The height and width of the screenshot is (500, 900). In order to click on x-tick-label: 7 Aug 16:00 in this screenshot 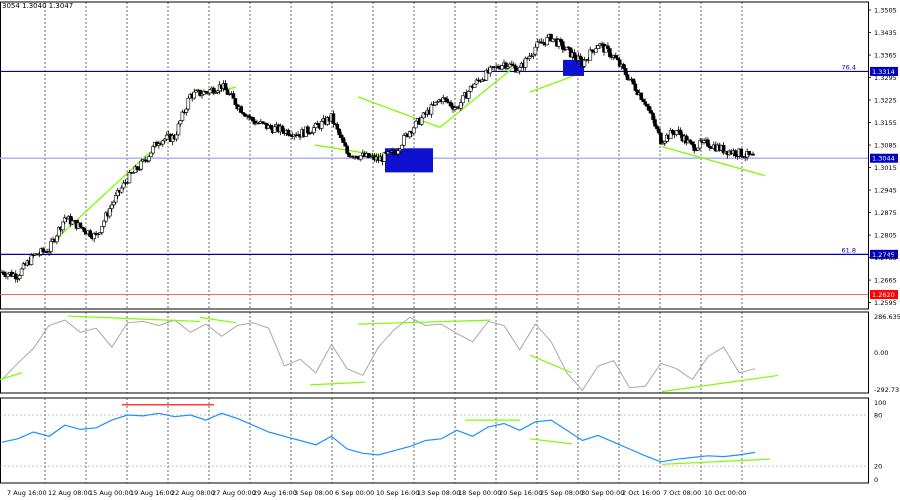, I will do `click(27, 493)`.